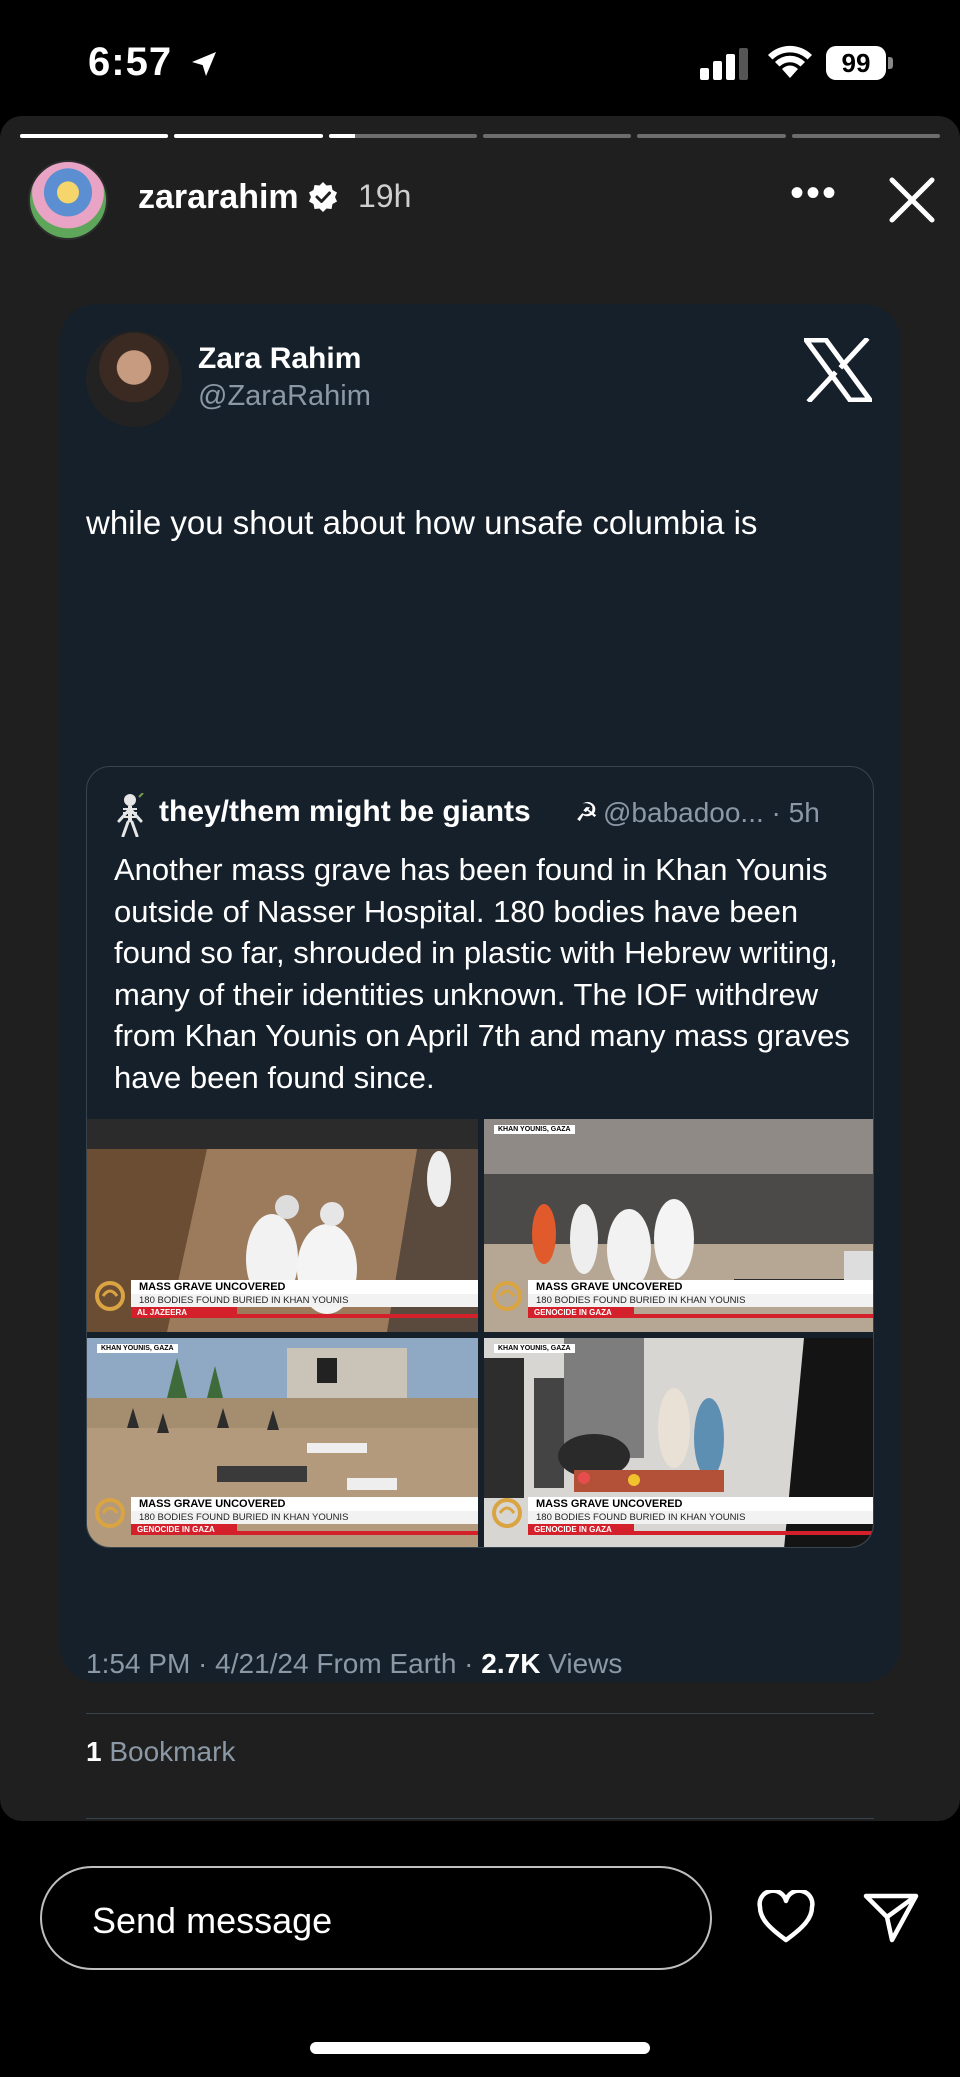 The image size is (960, 2077). Describe the element at coordinates (587, 812) in the screenshot. I see `quoted-author-symbol: ☭` at that location.